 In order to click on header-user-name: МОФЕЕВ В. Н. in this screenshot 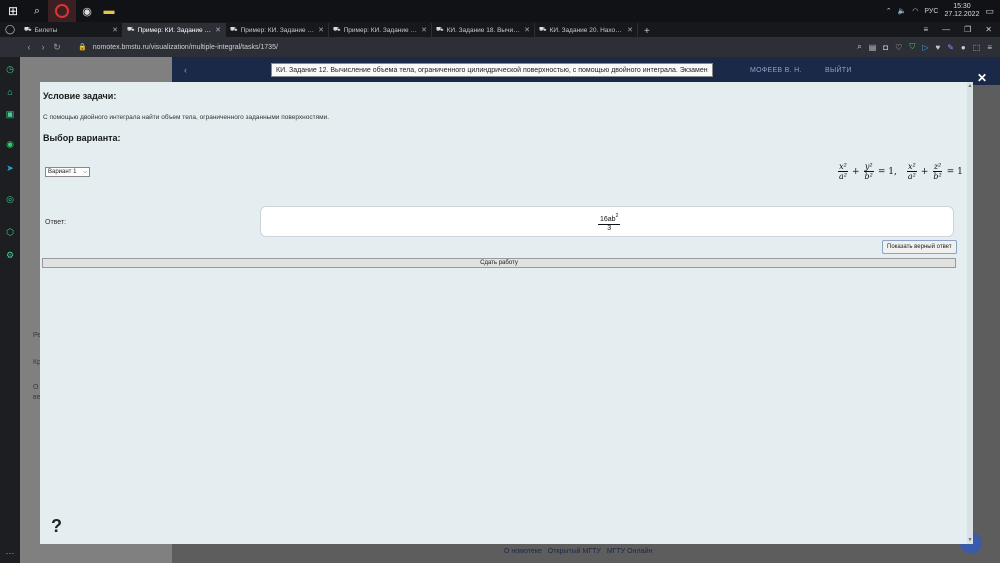, I will do `click(776, 70)`.